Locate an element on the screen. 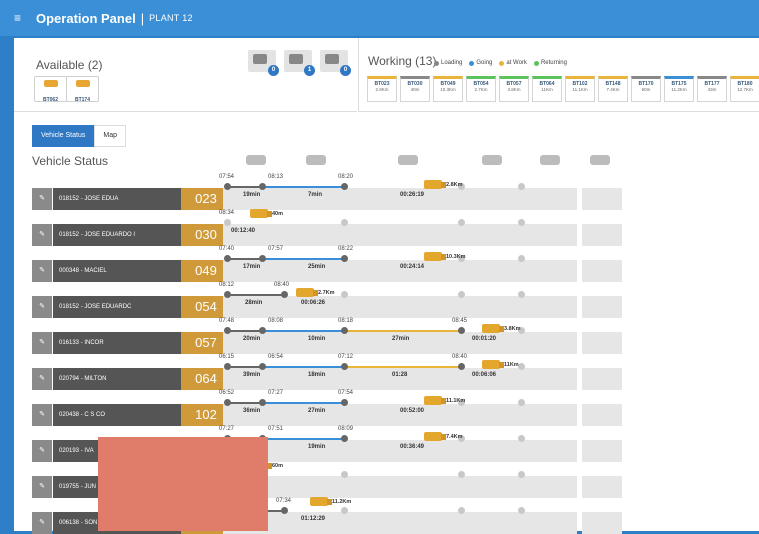  working-vehicle-chip: BT180 12.7Km is located at coordinates (744, 89).